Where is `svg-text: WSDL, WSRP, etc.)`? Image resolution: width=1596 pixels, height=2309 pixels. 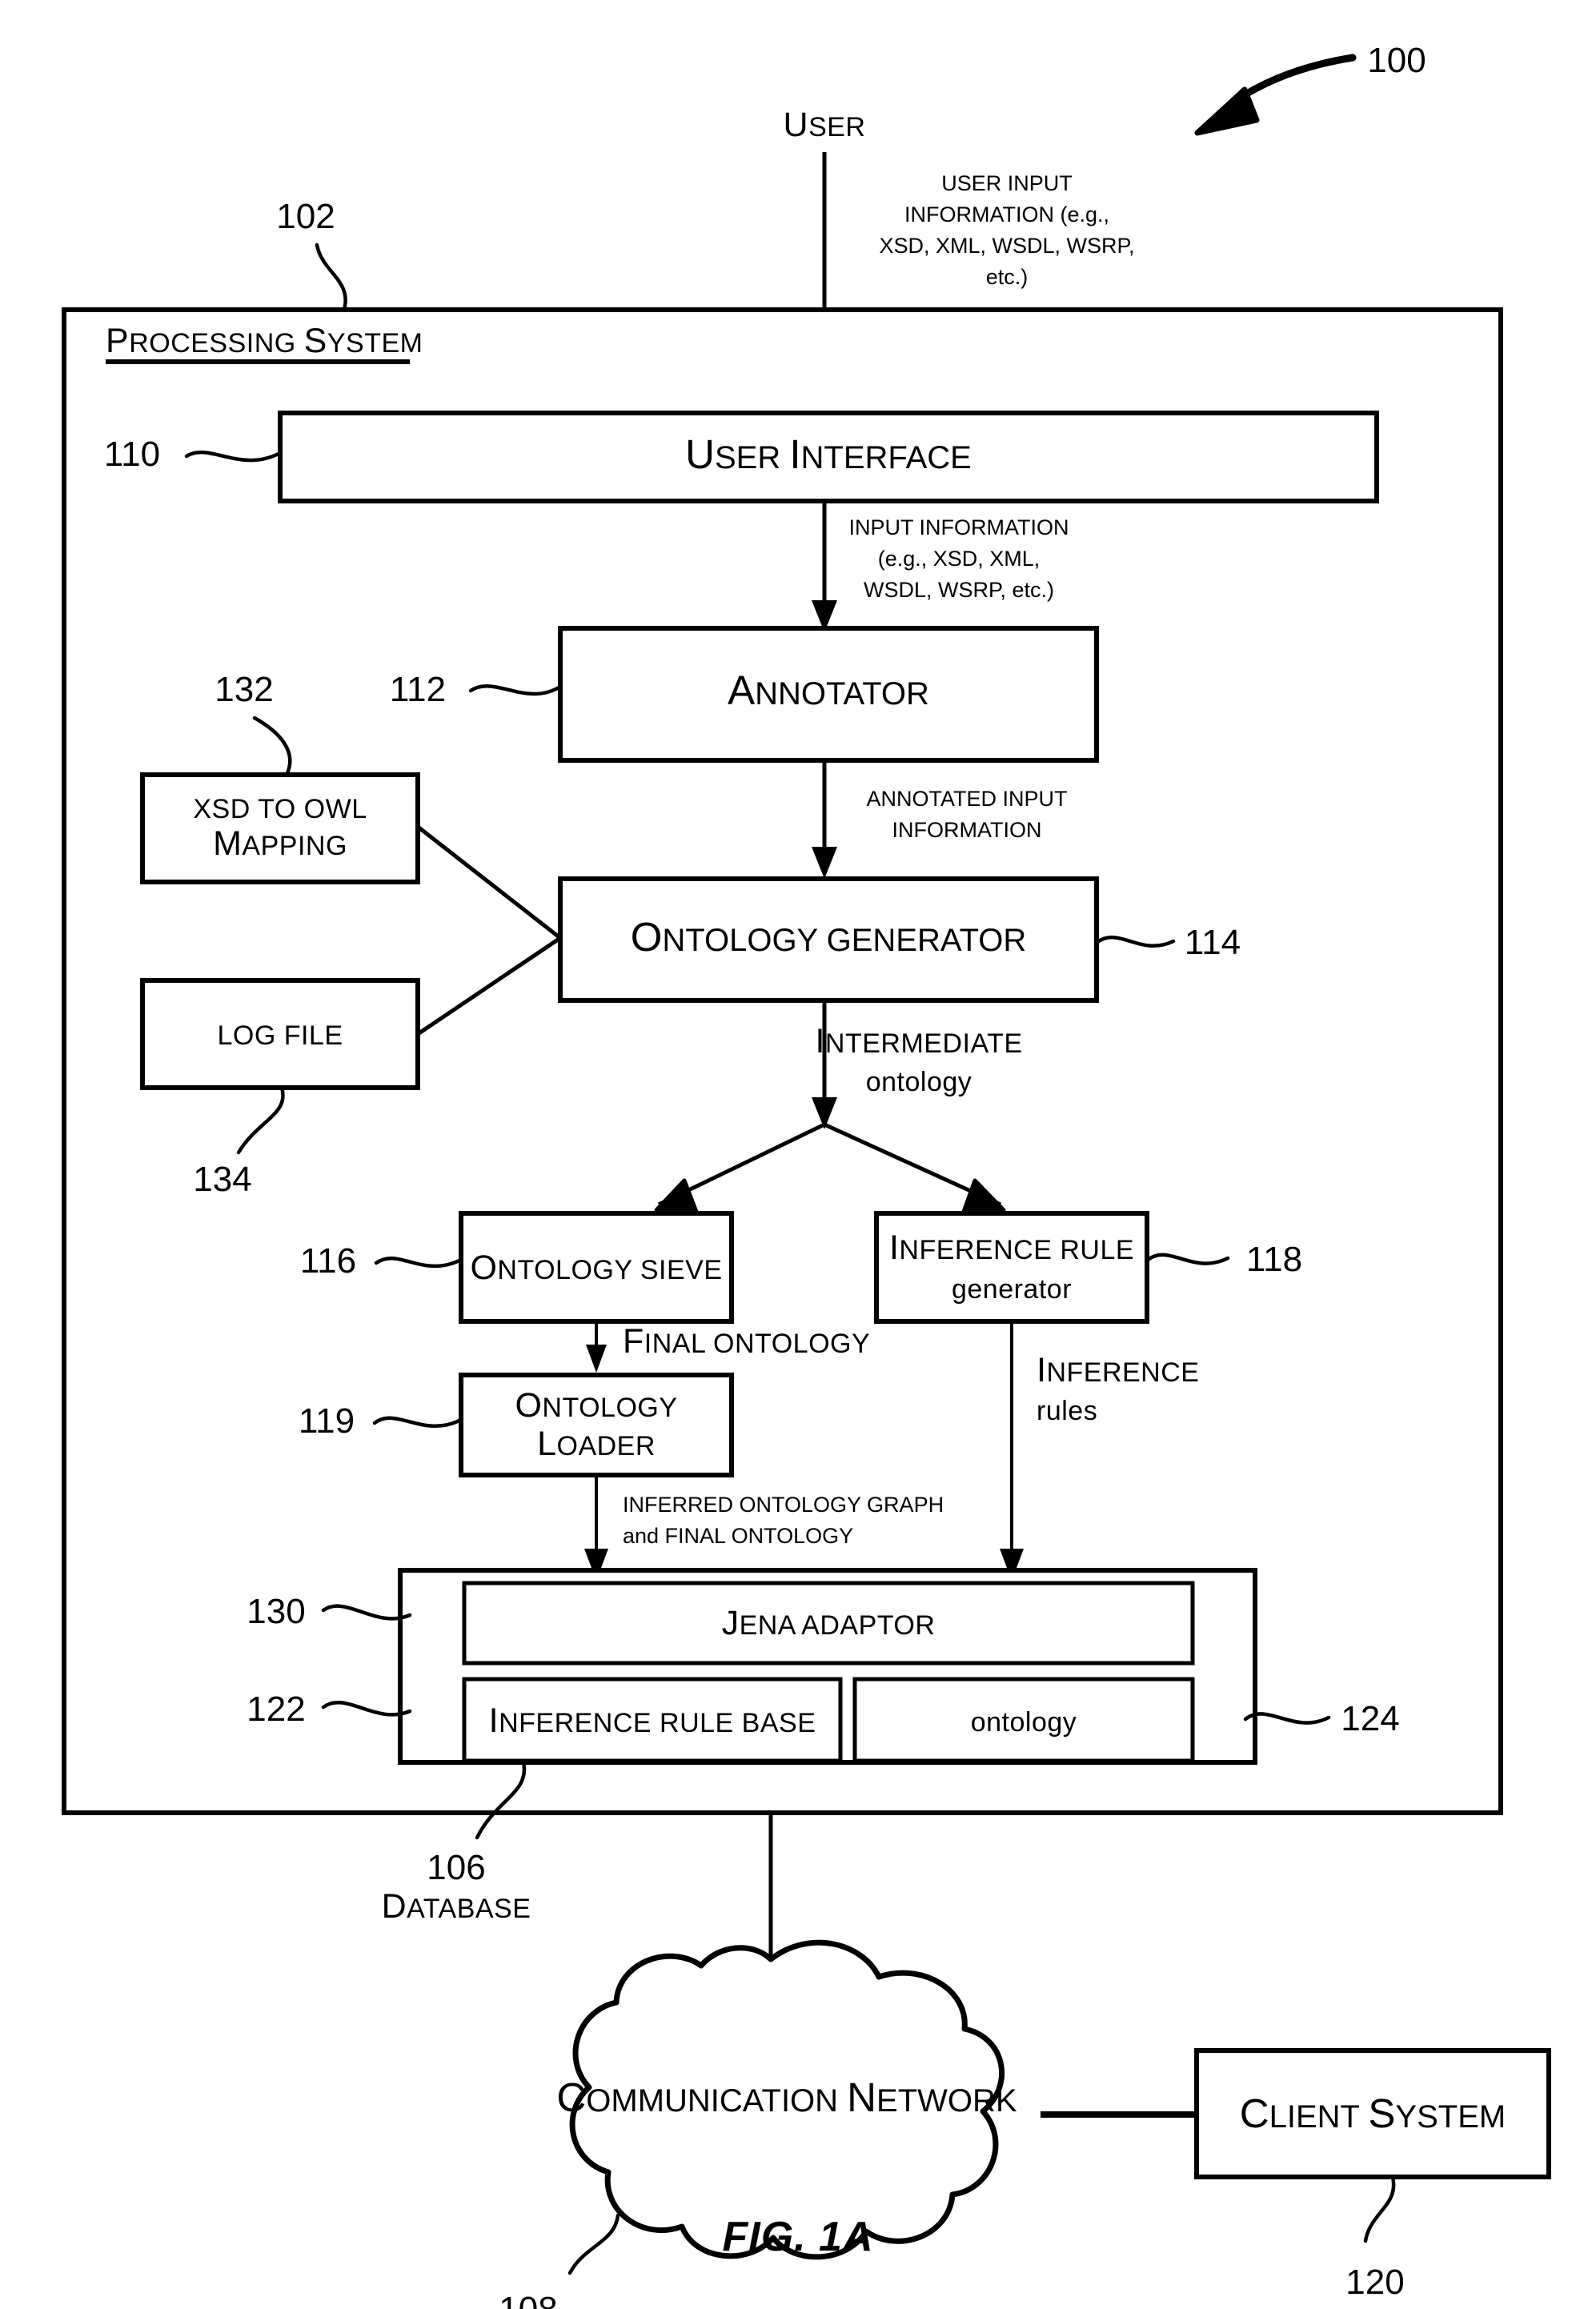 svg-text: WSDL, WSRP, etc.) is located at coordinates (959, 590).